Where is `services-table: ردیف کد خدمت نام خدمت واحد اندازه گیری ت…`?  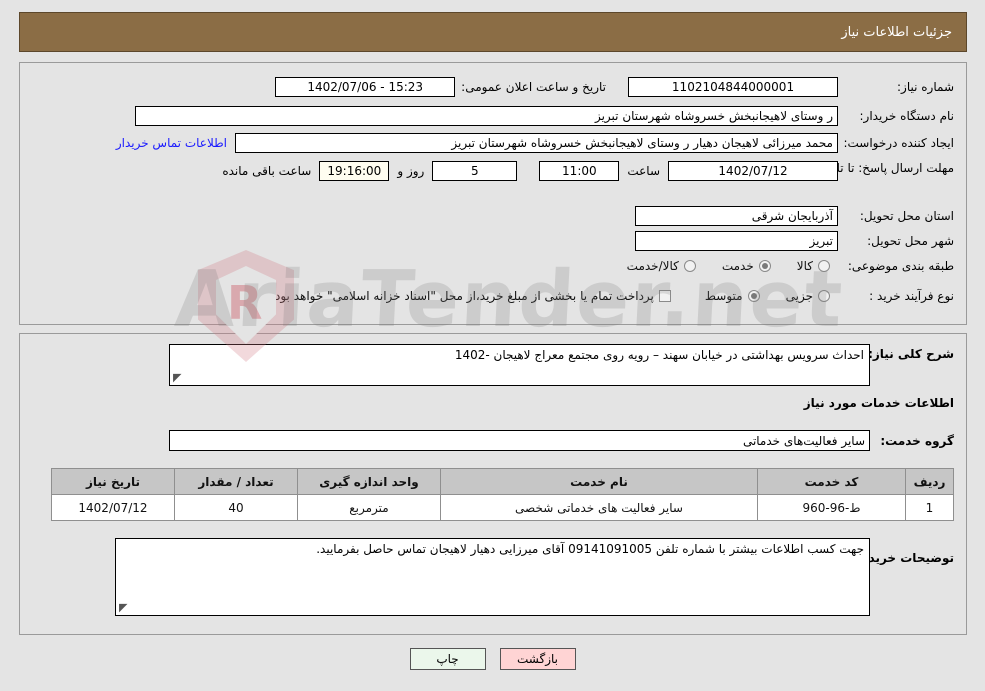 services-table: ردیف کد خدمت نام خدمت واحد اندازه گیری ت… is located at coordinates (502, 494).